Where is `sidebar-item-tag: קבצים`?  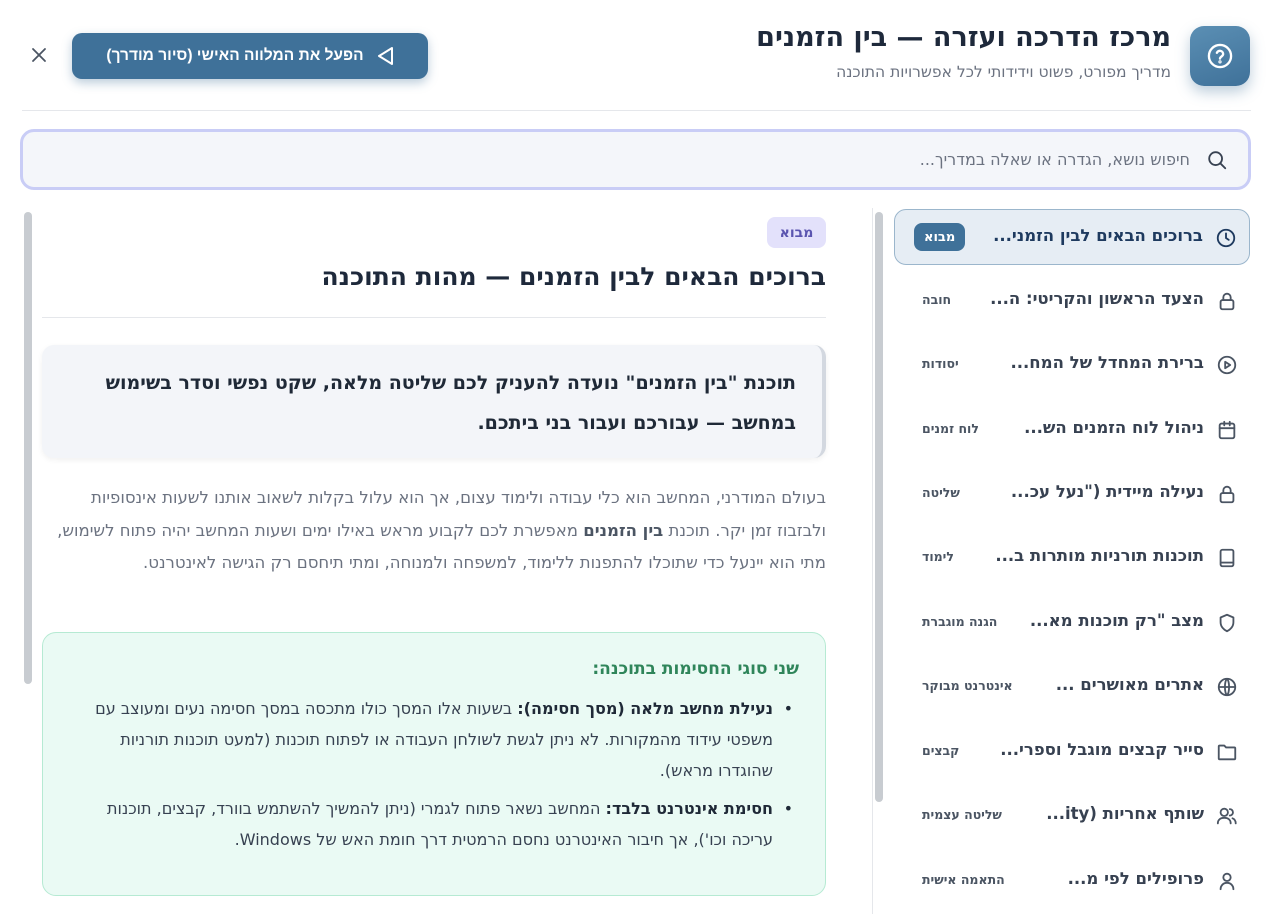
sidebar-item-tag: קבצים is located at coordinates (941, 750).